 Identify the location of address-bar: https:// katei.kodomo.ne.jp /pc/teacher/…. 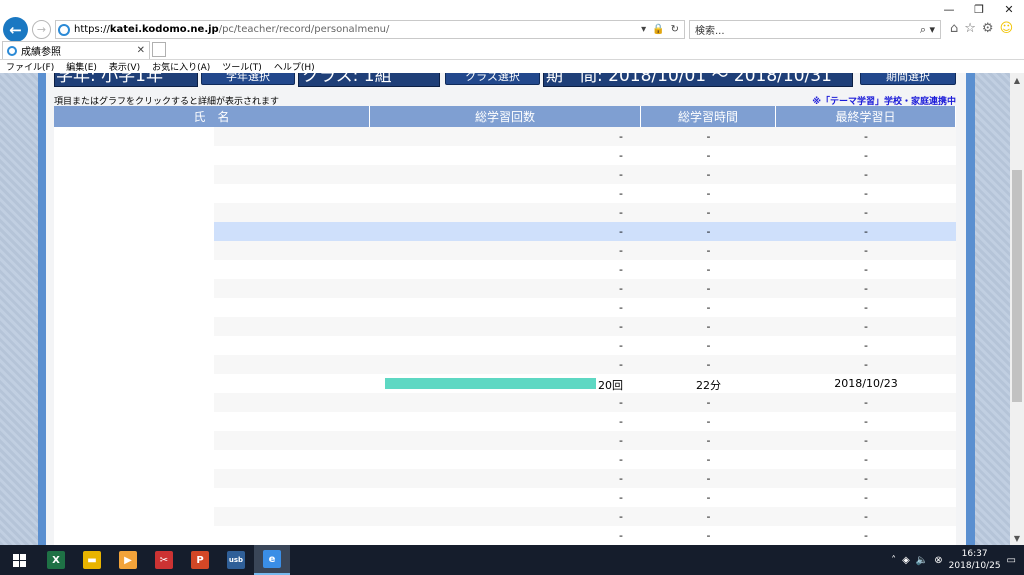
(370, 29).